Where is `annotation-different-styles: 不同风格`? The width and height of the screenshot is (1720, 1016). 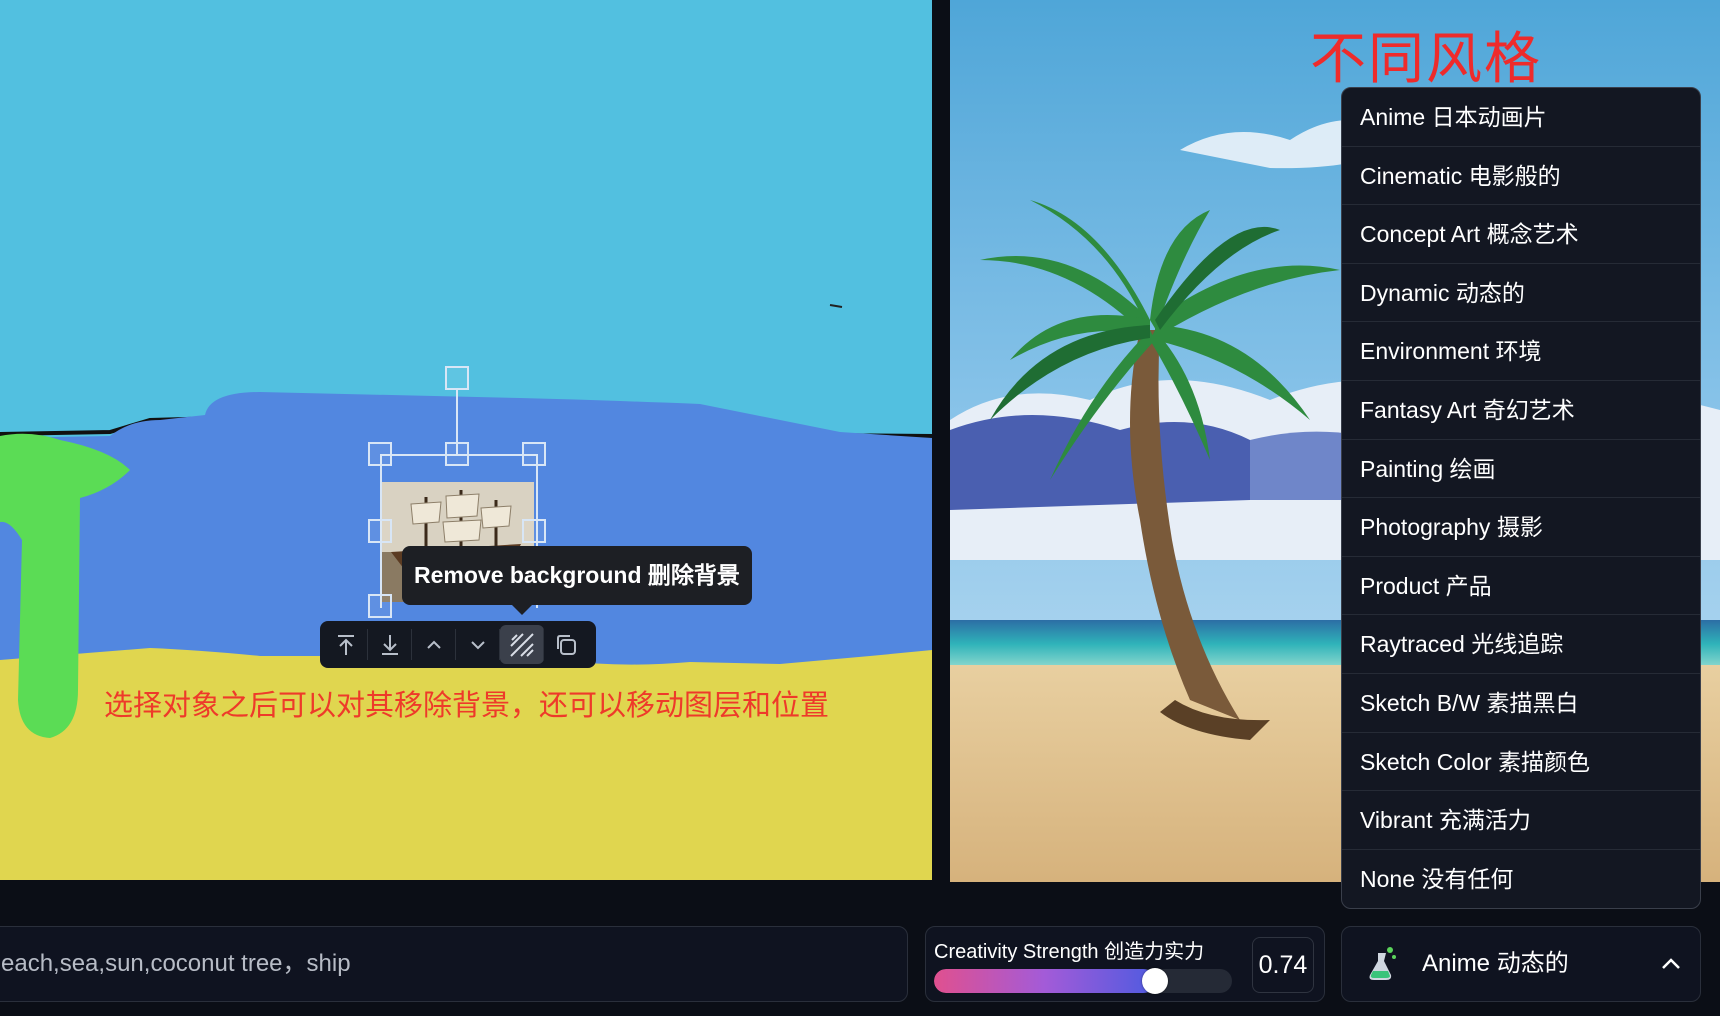
annotation-different-styles: 不同风格 is located at coordinates (1426, 58).